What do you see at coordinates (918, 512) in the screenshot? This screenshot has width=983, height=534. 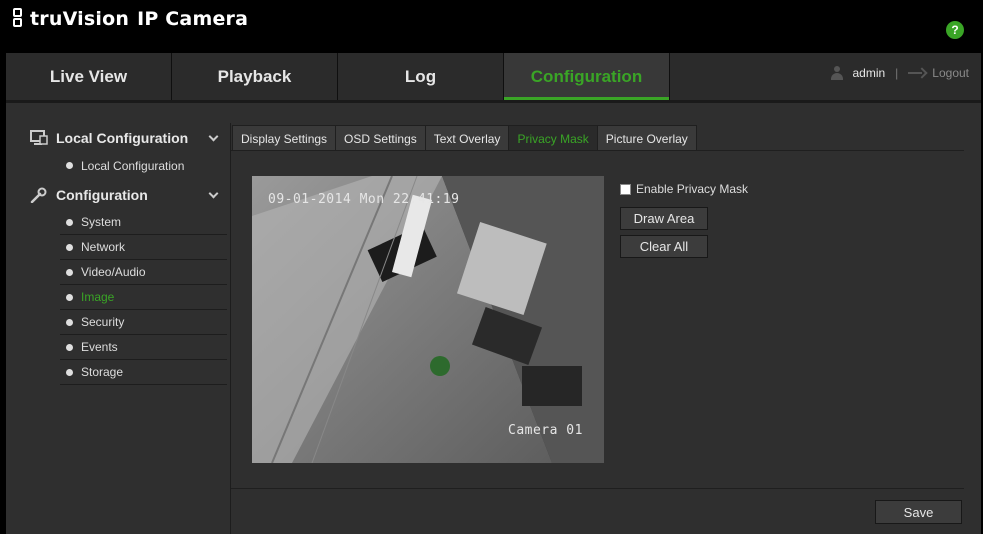 I see `save-button: Save` at bounding box center [918, 512].